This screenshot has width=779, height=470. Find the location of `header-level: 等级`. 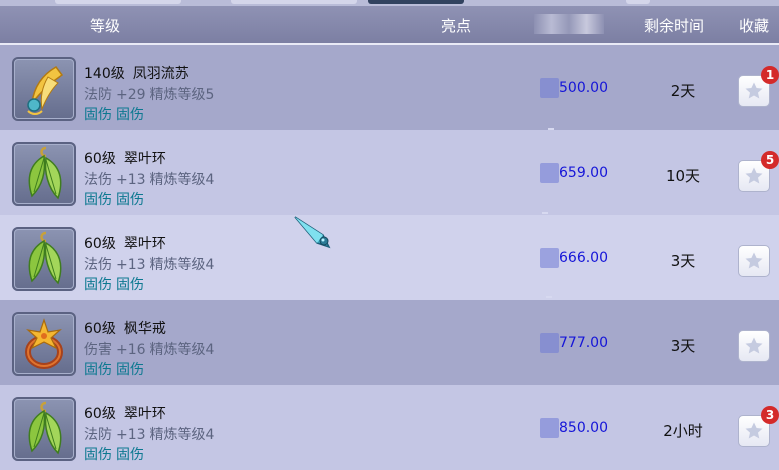

header-level: 等级 is located at coordinates (105, 25).